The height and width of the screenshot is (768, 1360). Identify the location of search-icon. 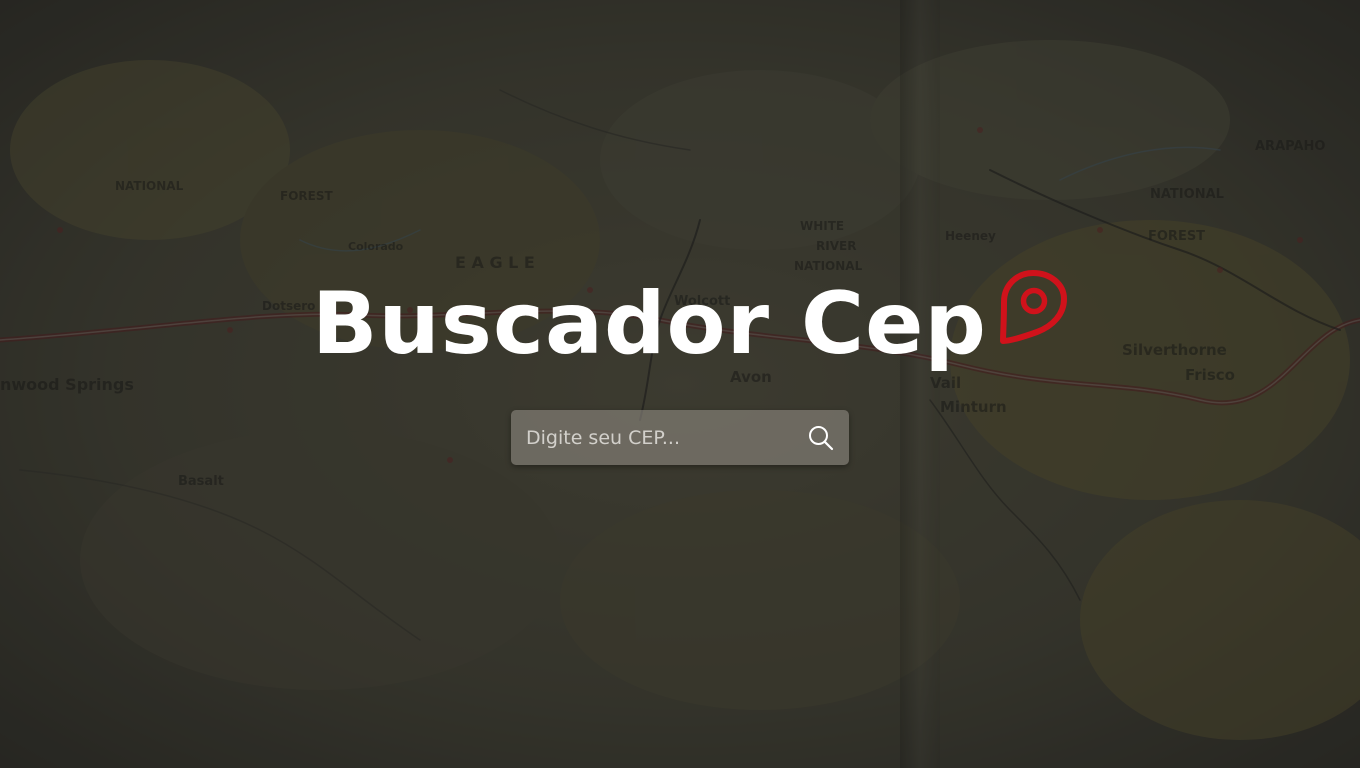
(821, 437).